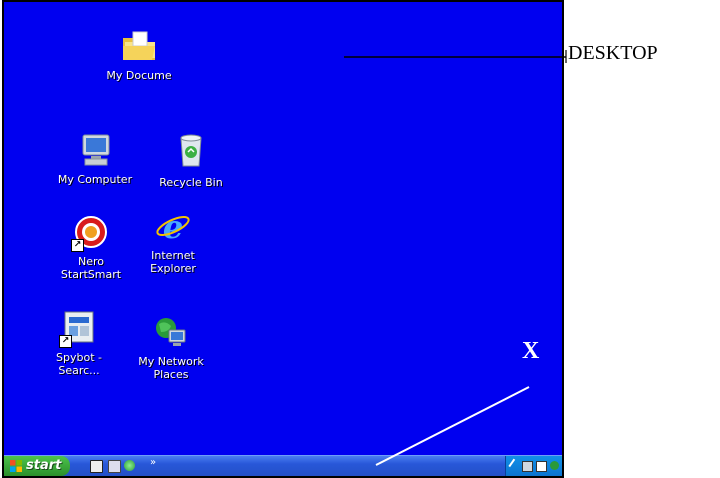 This screenshot has width=720, height=478. I want to click on x-annotation-label: X, so click(531, 351).